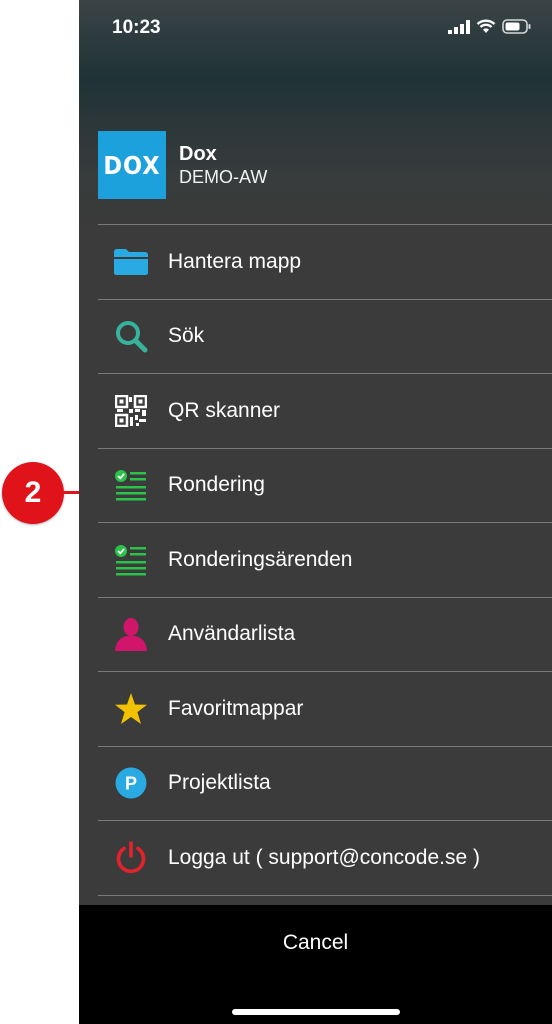  Describe the element at coordinates (315, 943) in the screenshot. I see `cancel-button: Cancel` at that location.